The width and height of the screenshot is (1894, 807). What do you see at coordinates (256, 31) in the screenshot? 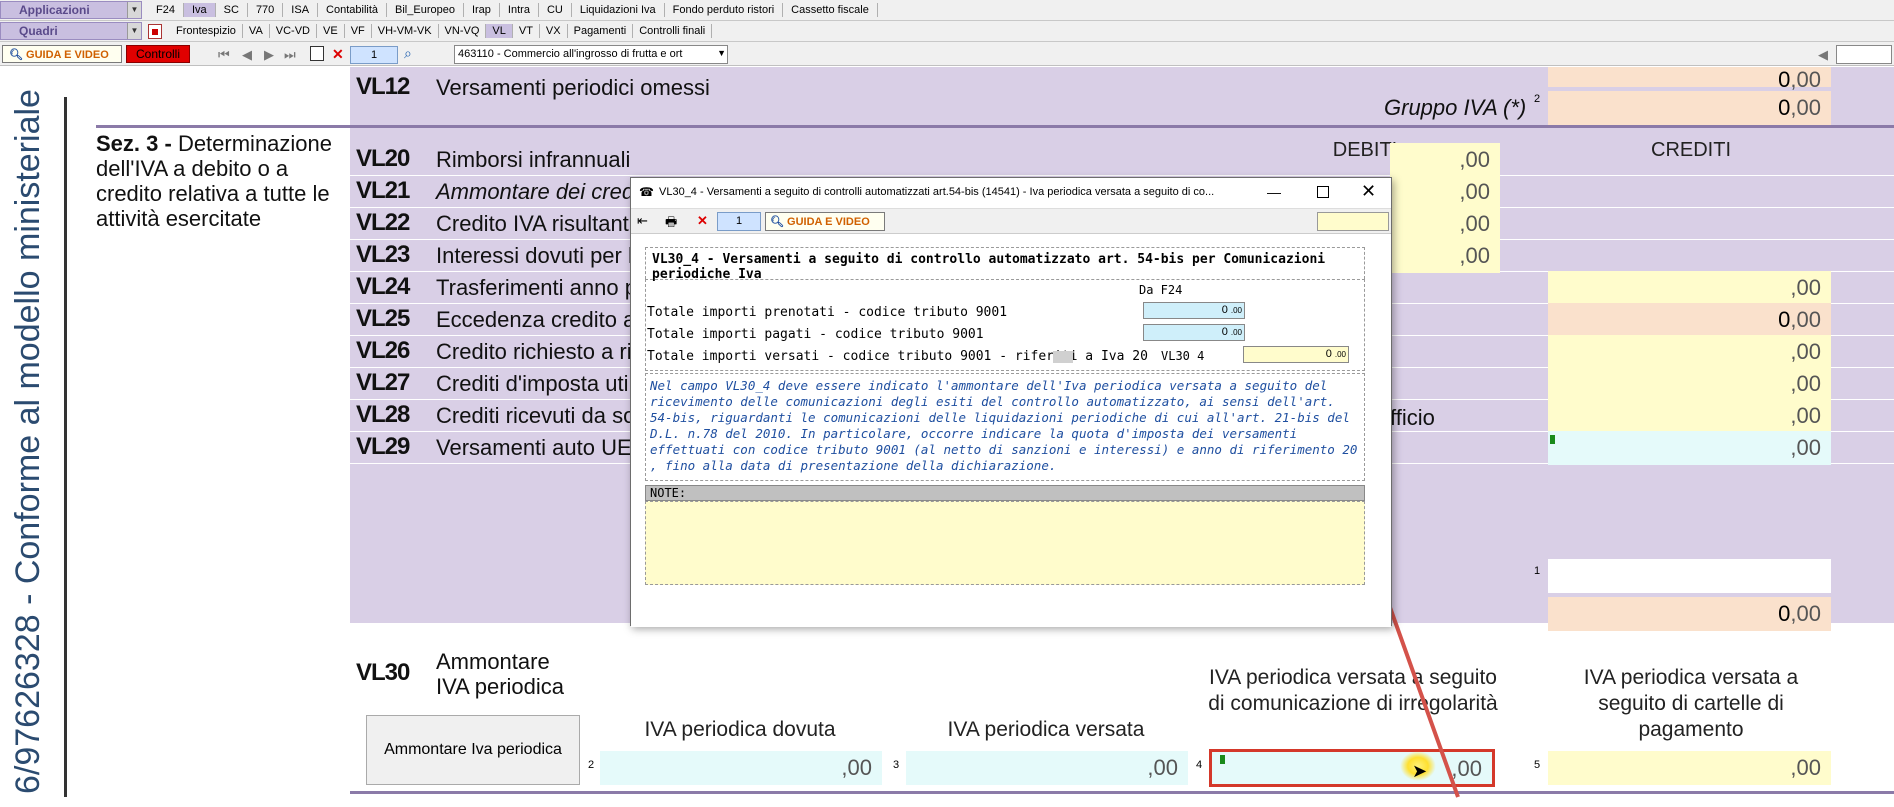
I see `quadro-tab-va: VA` at bounding box center [256, 31].